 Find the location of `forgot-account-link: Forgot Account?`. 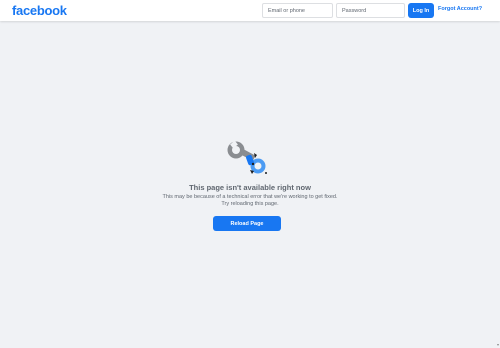

forgot-account-link: Forgot Account? is located at coordinates (460, 9).